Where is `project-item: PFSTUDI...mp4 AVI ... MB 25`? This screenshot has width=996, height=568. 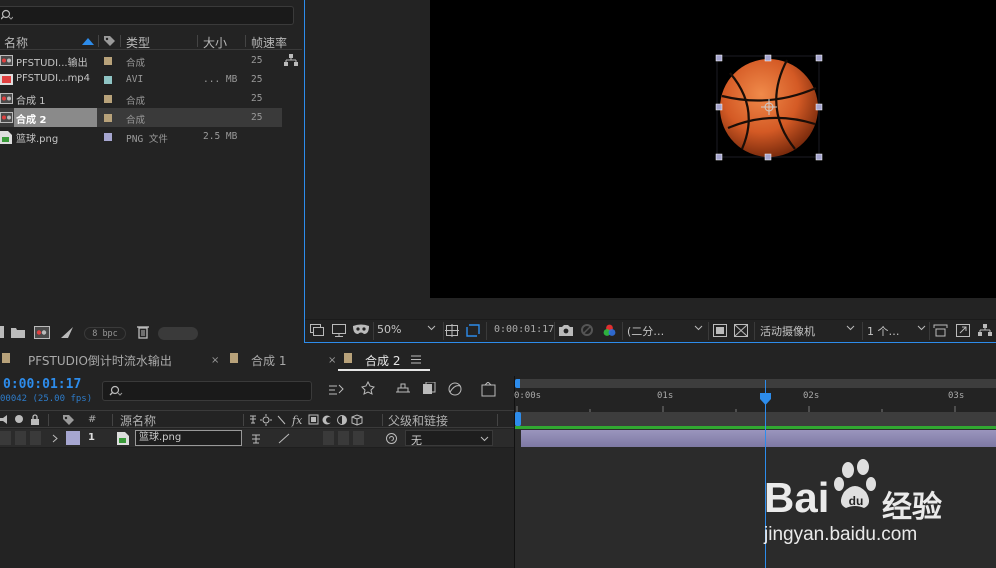 project-item: PFSTUDI...mp4 AVI ... MB 25 is located at coordinates (141, 79).